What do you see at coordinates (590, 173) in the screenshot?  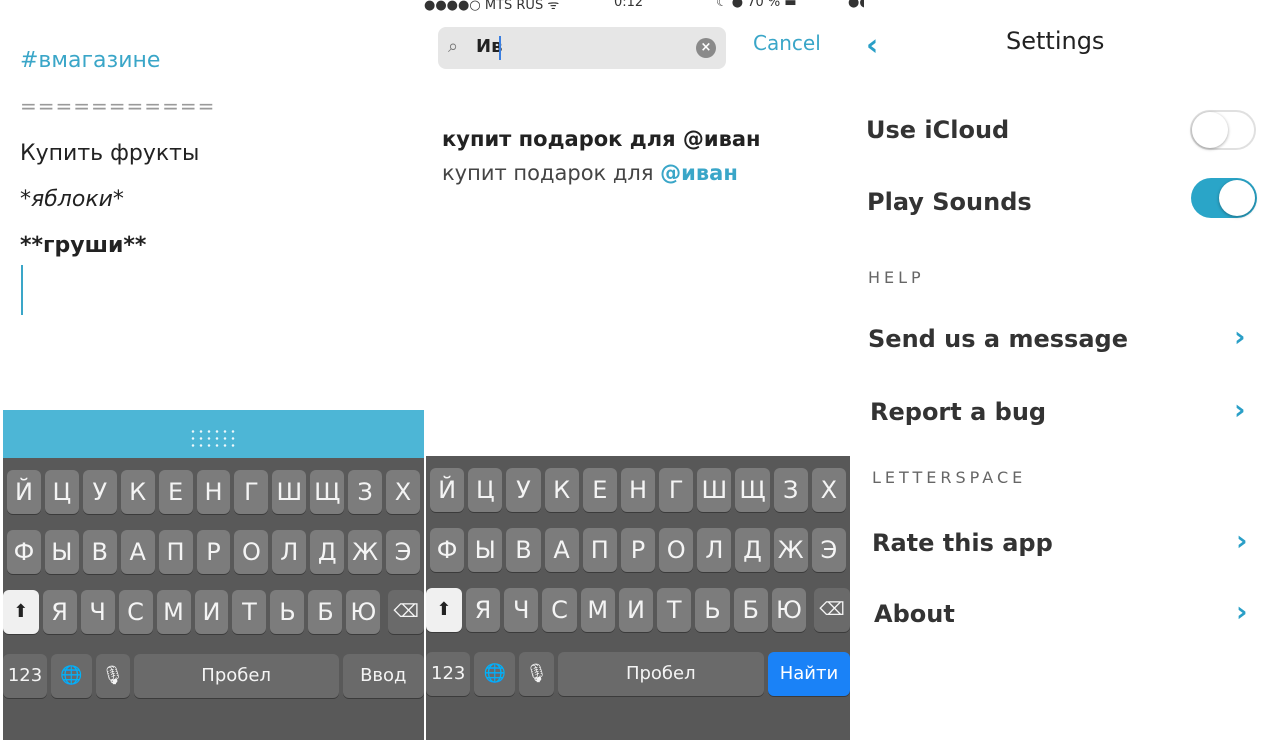 I see `search-result-subtitle: купит подарок для @иван` at bounding box center [590, 173].